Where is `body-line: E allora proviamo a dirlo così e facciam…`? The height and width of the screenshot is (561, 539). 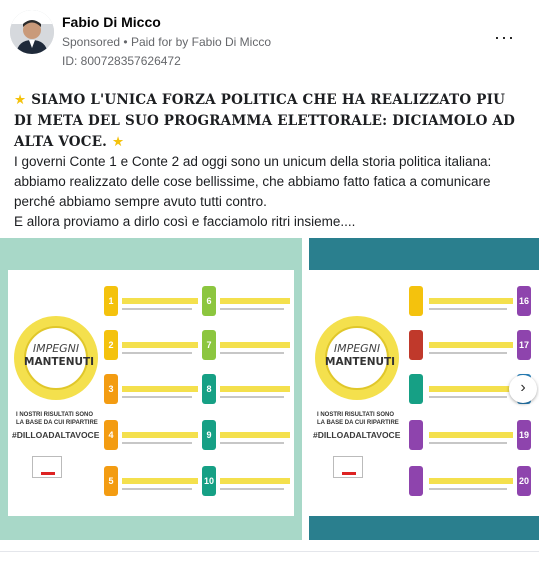
body-line: E allora proviamo a dirlo così e facciam… is located at coordinates (185, 221).